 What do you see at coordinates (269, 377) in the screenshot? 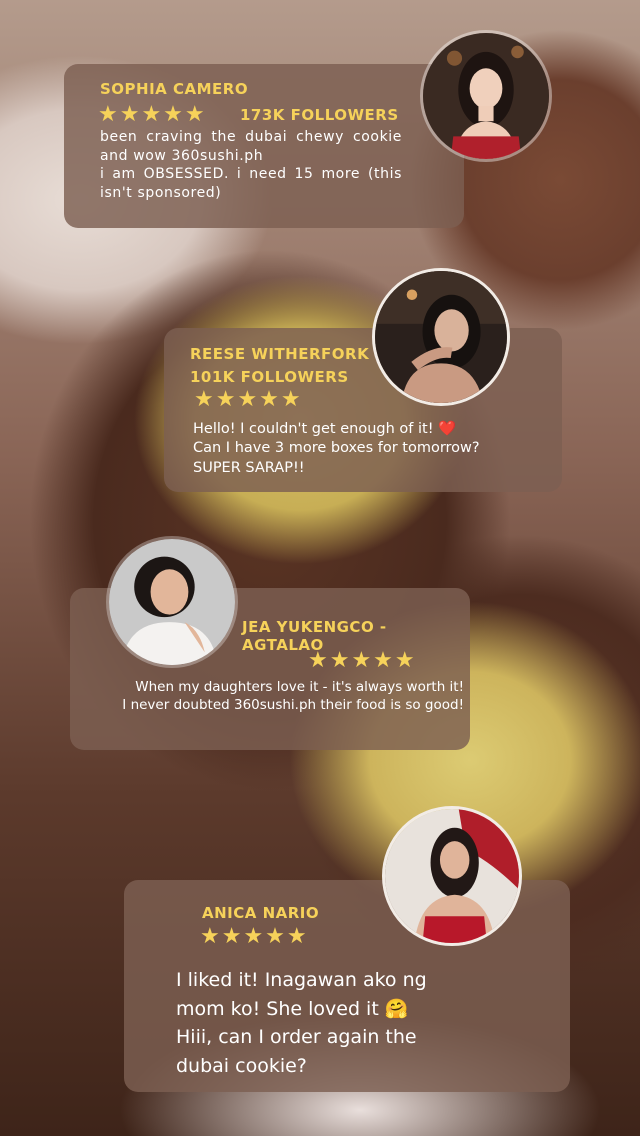
I see `follower-count: 101K FOLLOWERS` at bounding box center [269, 377].